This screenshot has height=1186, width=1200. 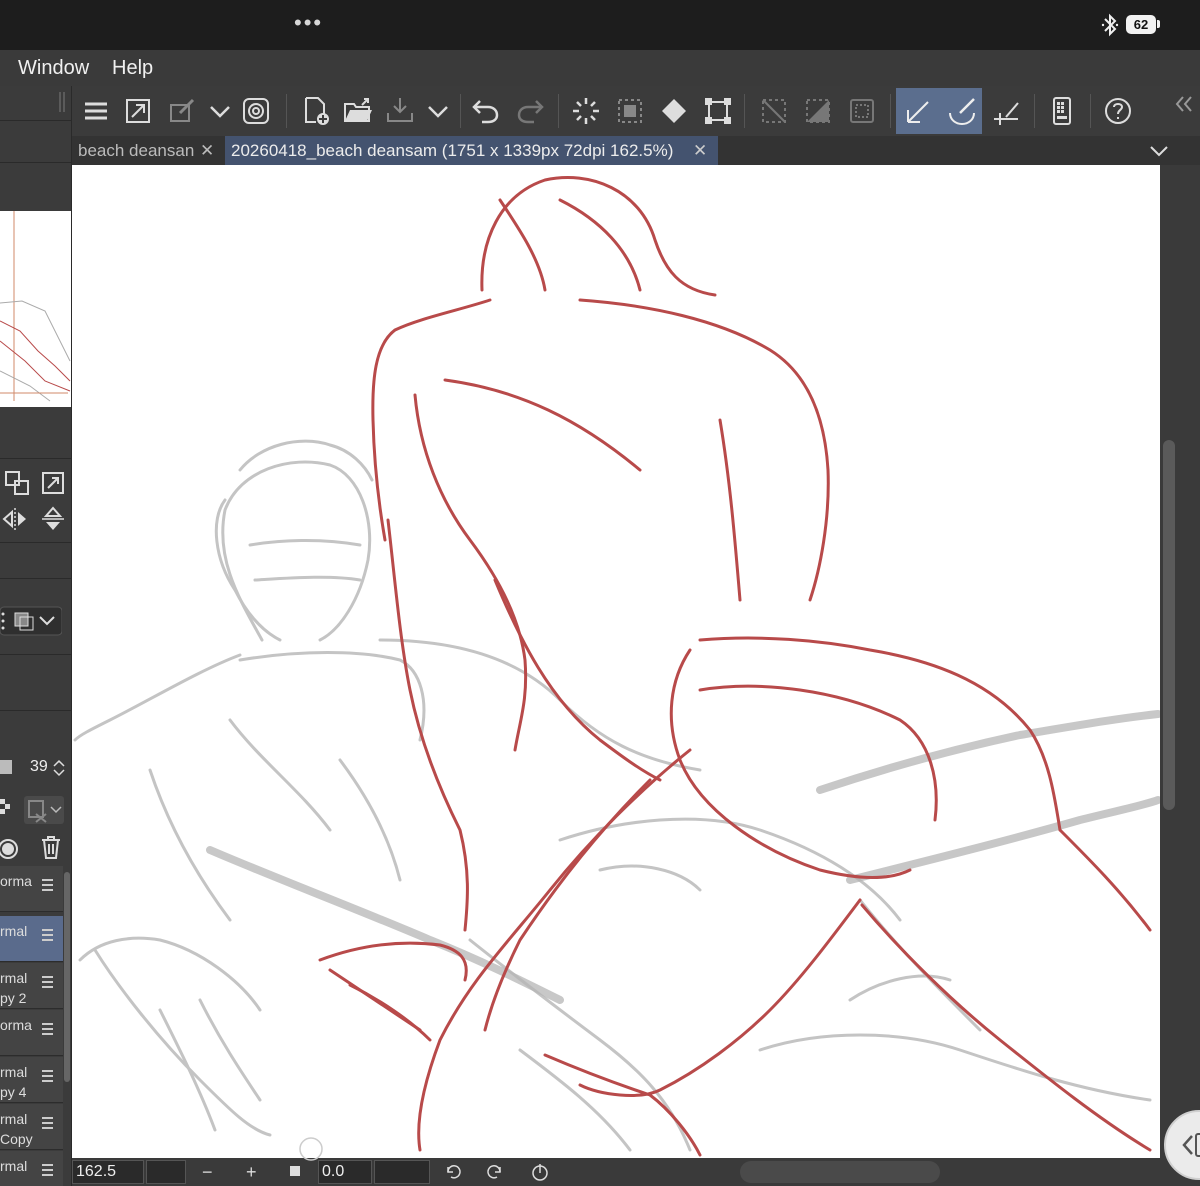 I want to click on horizontal-scrollbar, so click(x=840, y=1172).